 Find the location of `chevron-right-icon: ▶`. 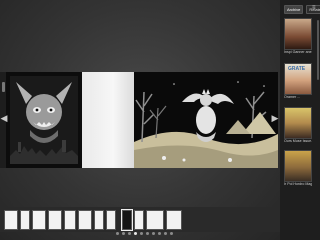

chevron-right-icon: ▶ is located at coordinates (275, 118).